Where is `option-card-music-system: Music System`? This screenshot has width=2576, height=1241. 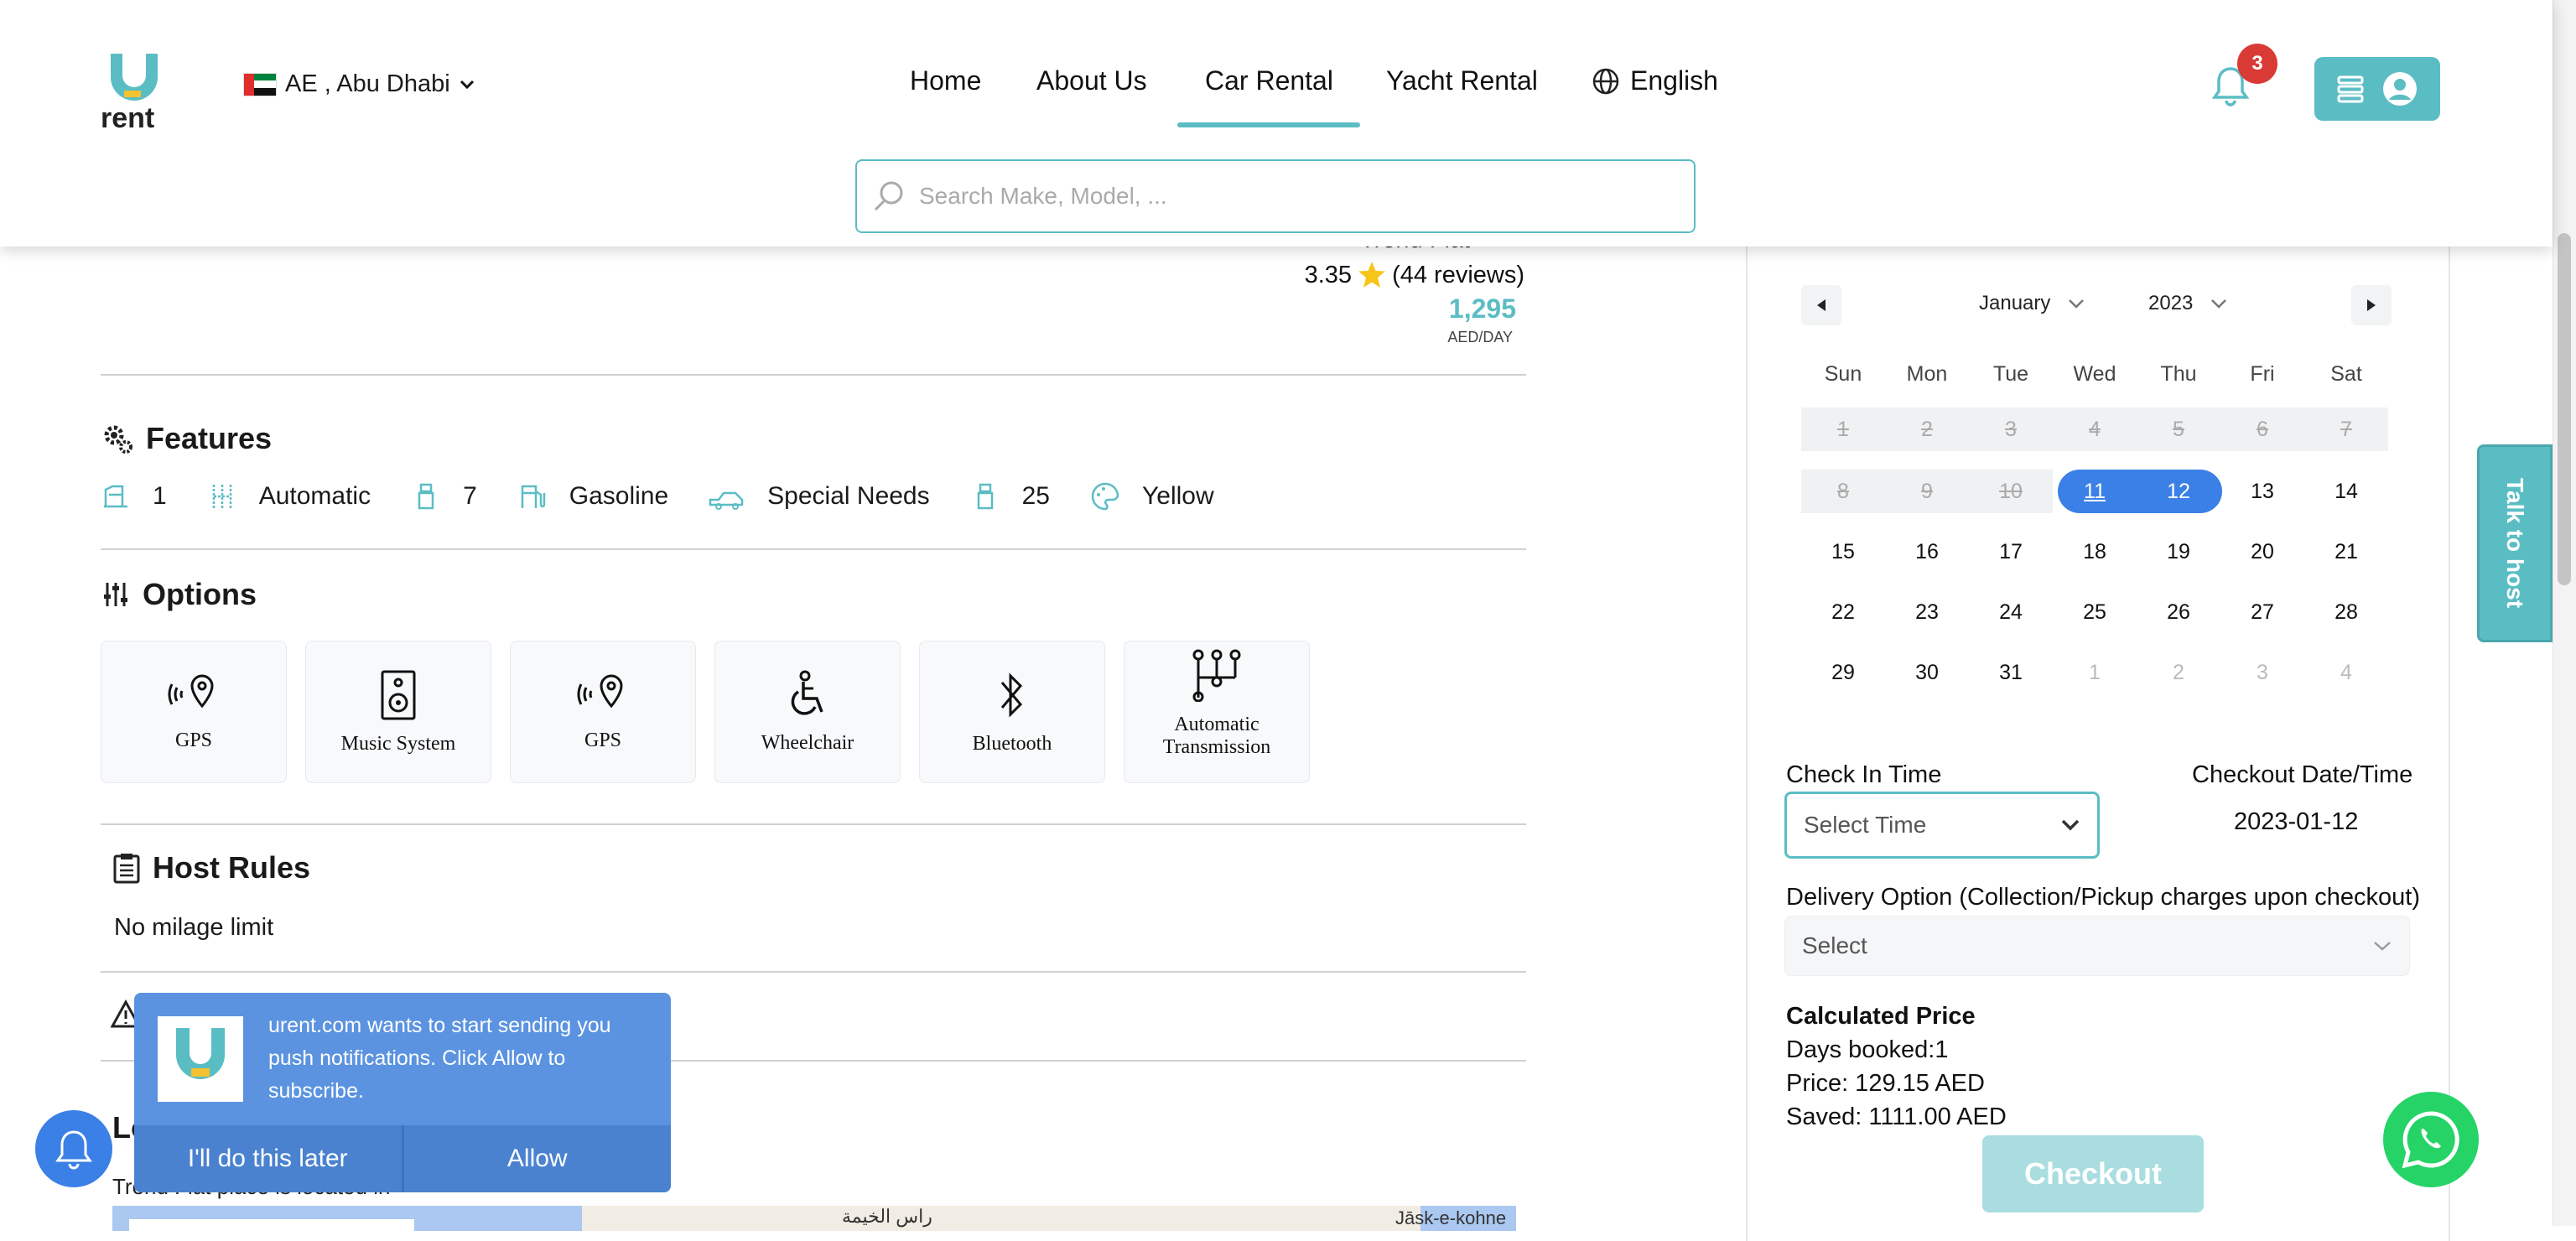 option-card-music-system: Music System is located at coordinates (398, 712).